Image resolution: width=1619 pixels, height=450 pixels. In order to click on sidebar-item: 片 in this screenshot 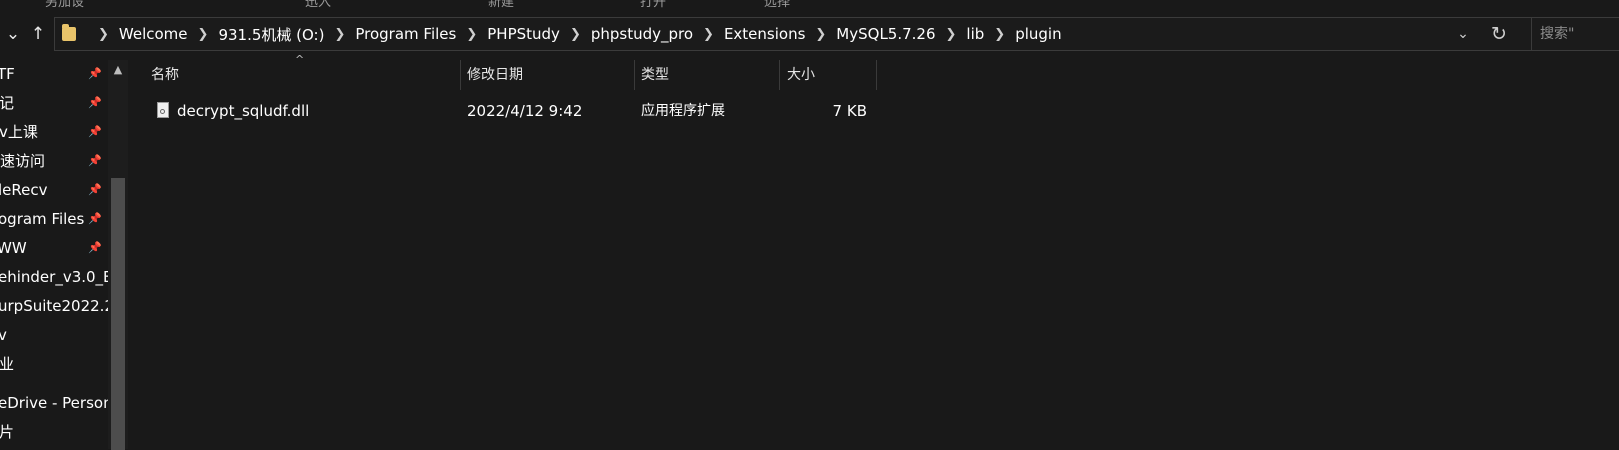, I will do `click(54, 432)`.